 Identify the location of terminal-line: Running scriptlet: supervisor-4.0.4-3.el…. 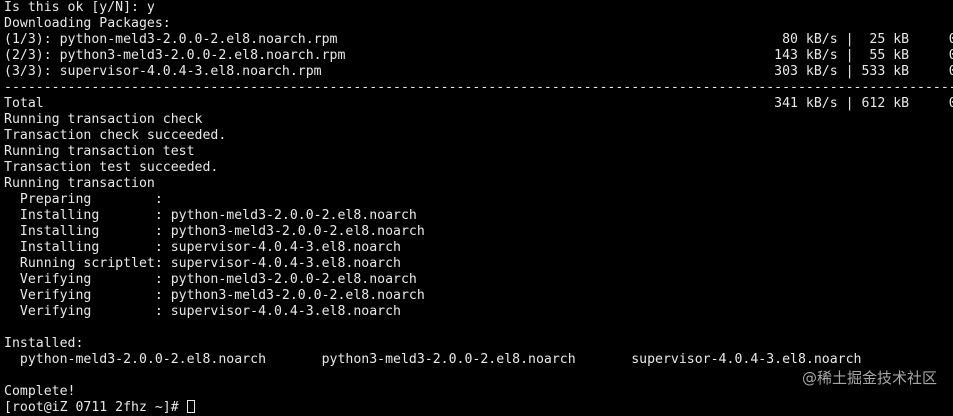
(478, 263).